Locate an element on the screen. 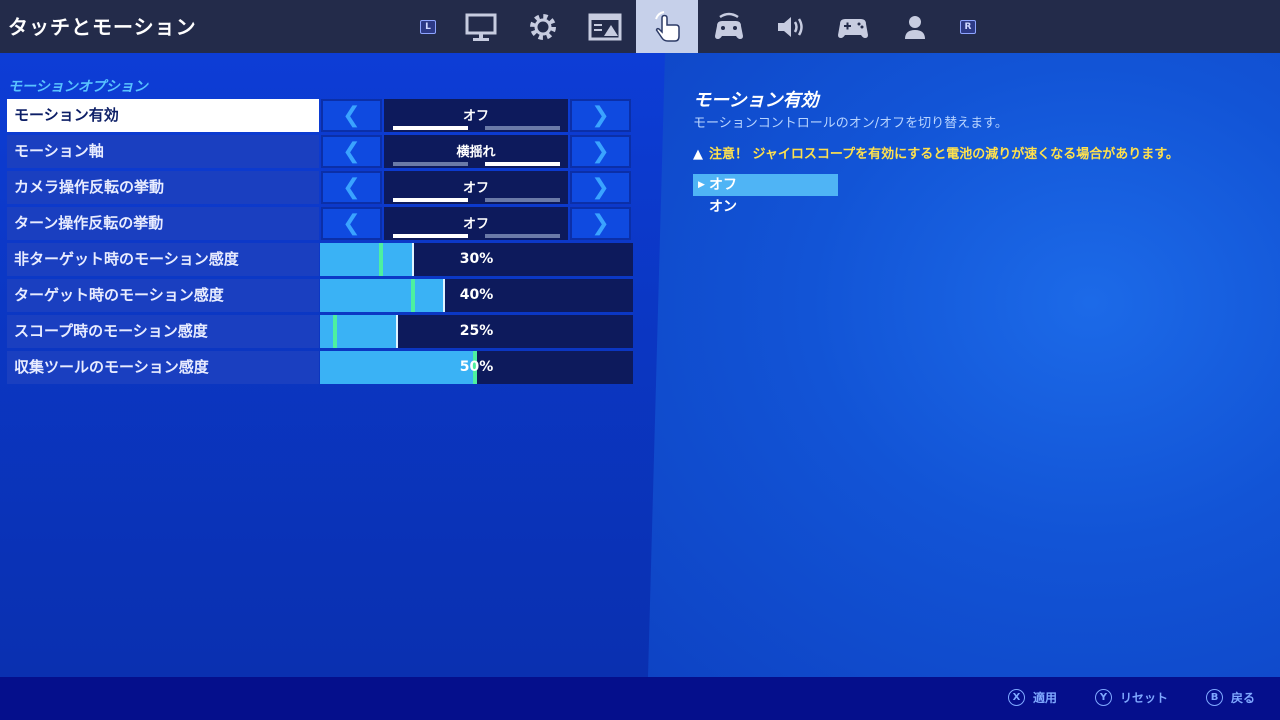  slider-row-targeted-sensitivity: ターゲット時のモーション感度 40% is located at coordinates (320, 295).